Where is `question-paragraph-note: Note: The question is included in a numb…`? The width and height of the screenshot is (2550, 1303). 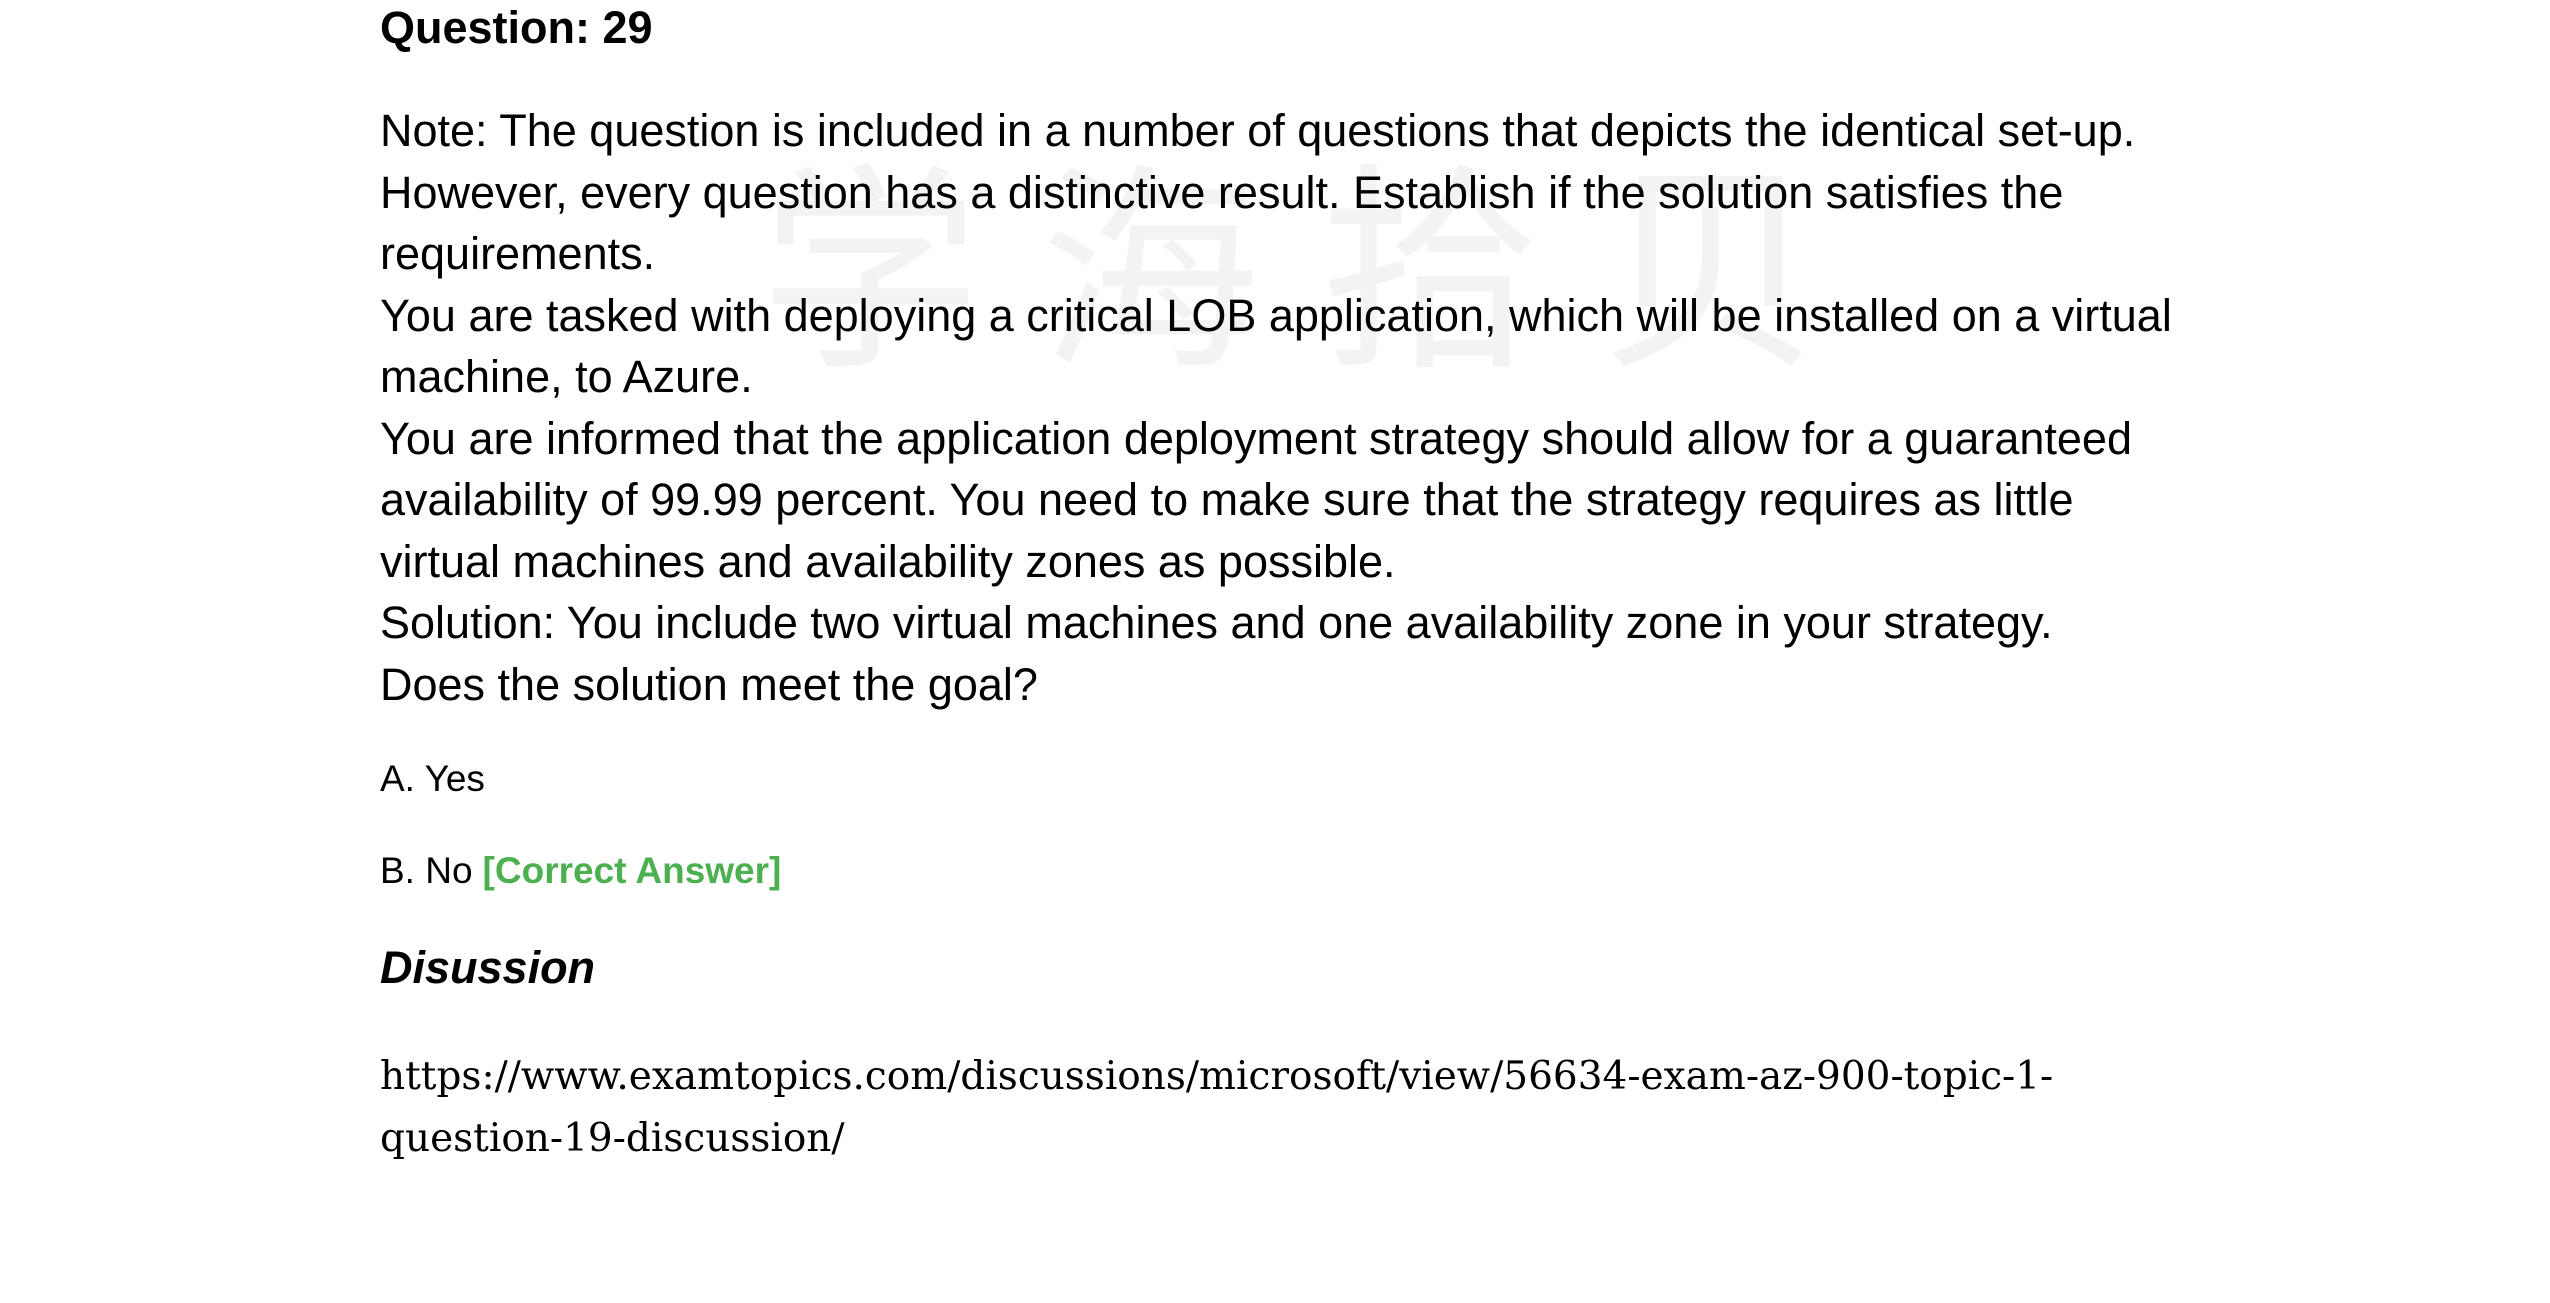 question-paragraph-note: Note: The question is included in a numb… is located at coordinates (1258, 192).